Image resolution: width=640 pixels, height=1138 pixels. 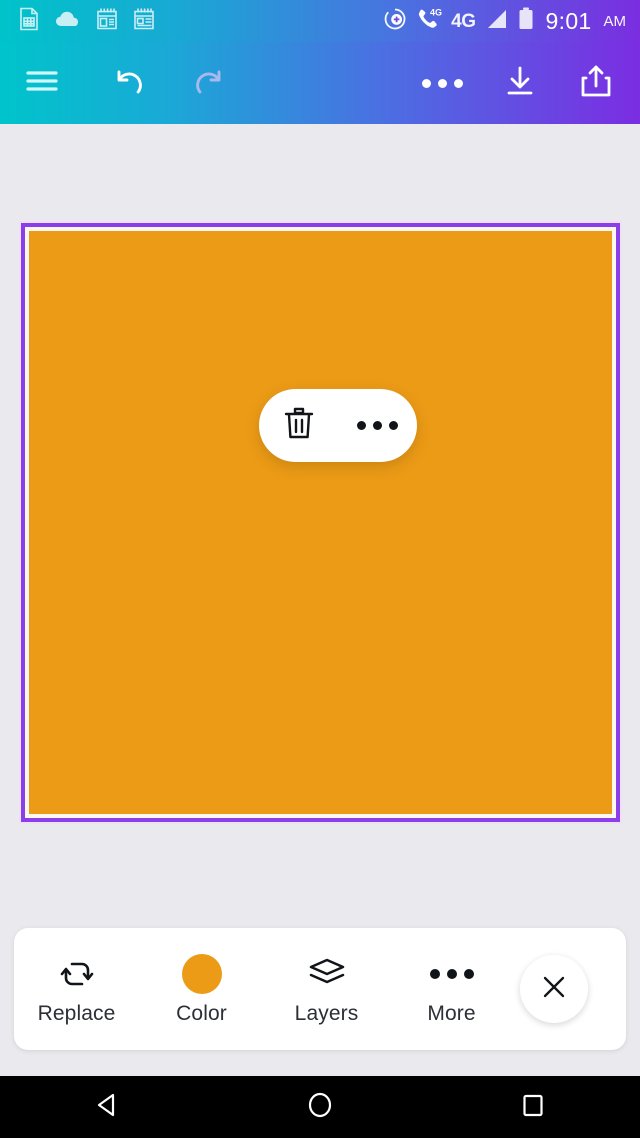 I want to click on status-bar-meridiem: AM, so click(x=615, y=21).